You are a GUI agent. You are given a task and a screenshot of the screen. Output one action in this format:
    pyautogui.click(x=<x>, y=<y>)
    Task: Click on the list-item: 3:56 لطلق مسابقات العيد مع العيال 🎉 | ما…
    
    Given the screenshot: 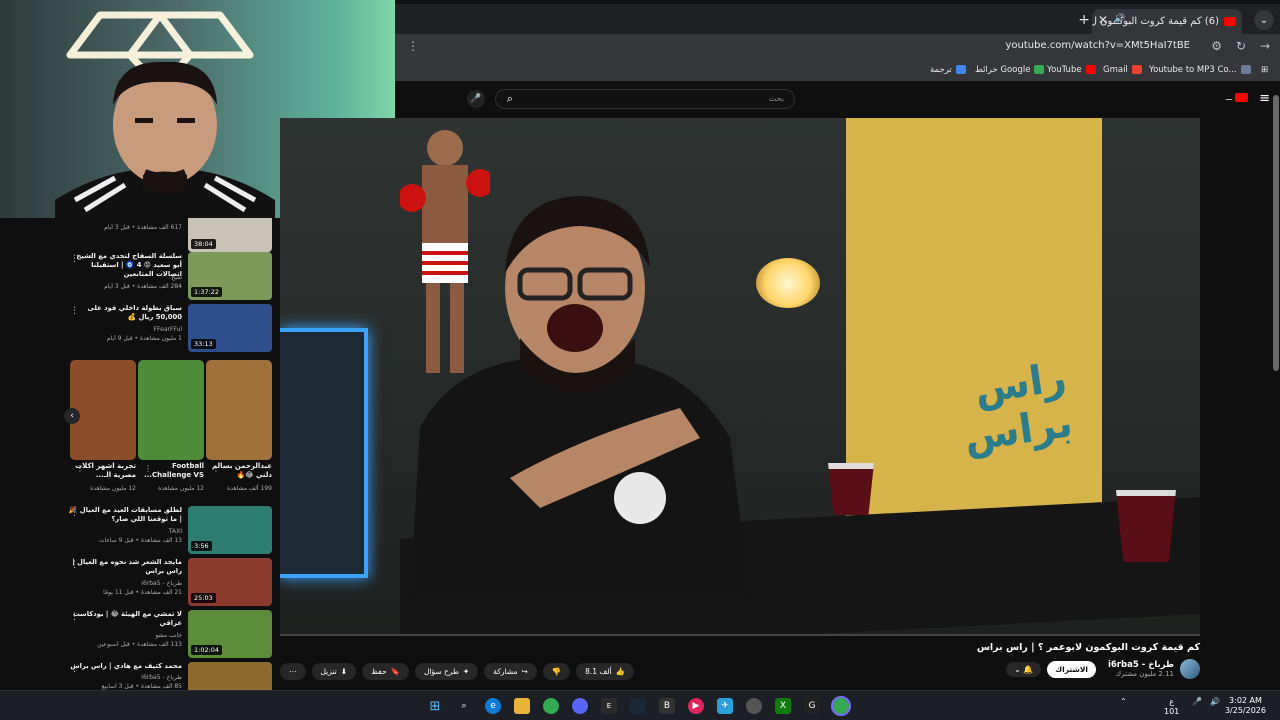 What is the action you would take?
    pyautogui.click(x=166, y=530)
    